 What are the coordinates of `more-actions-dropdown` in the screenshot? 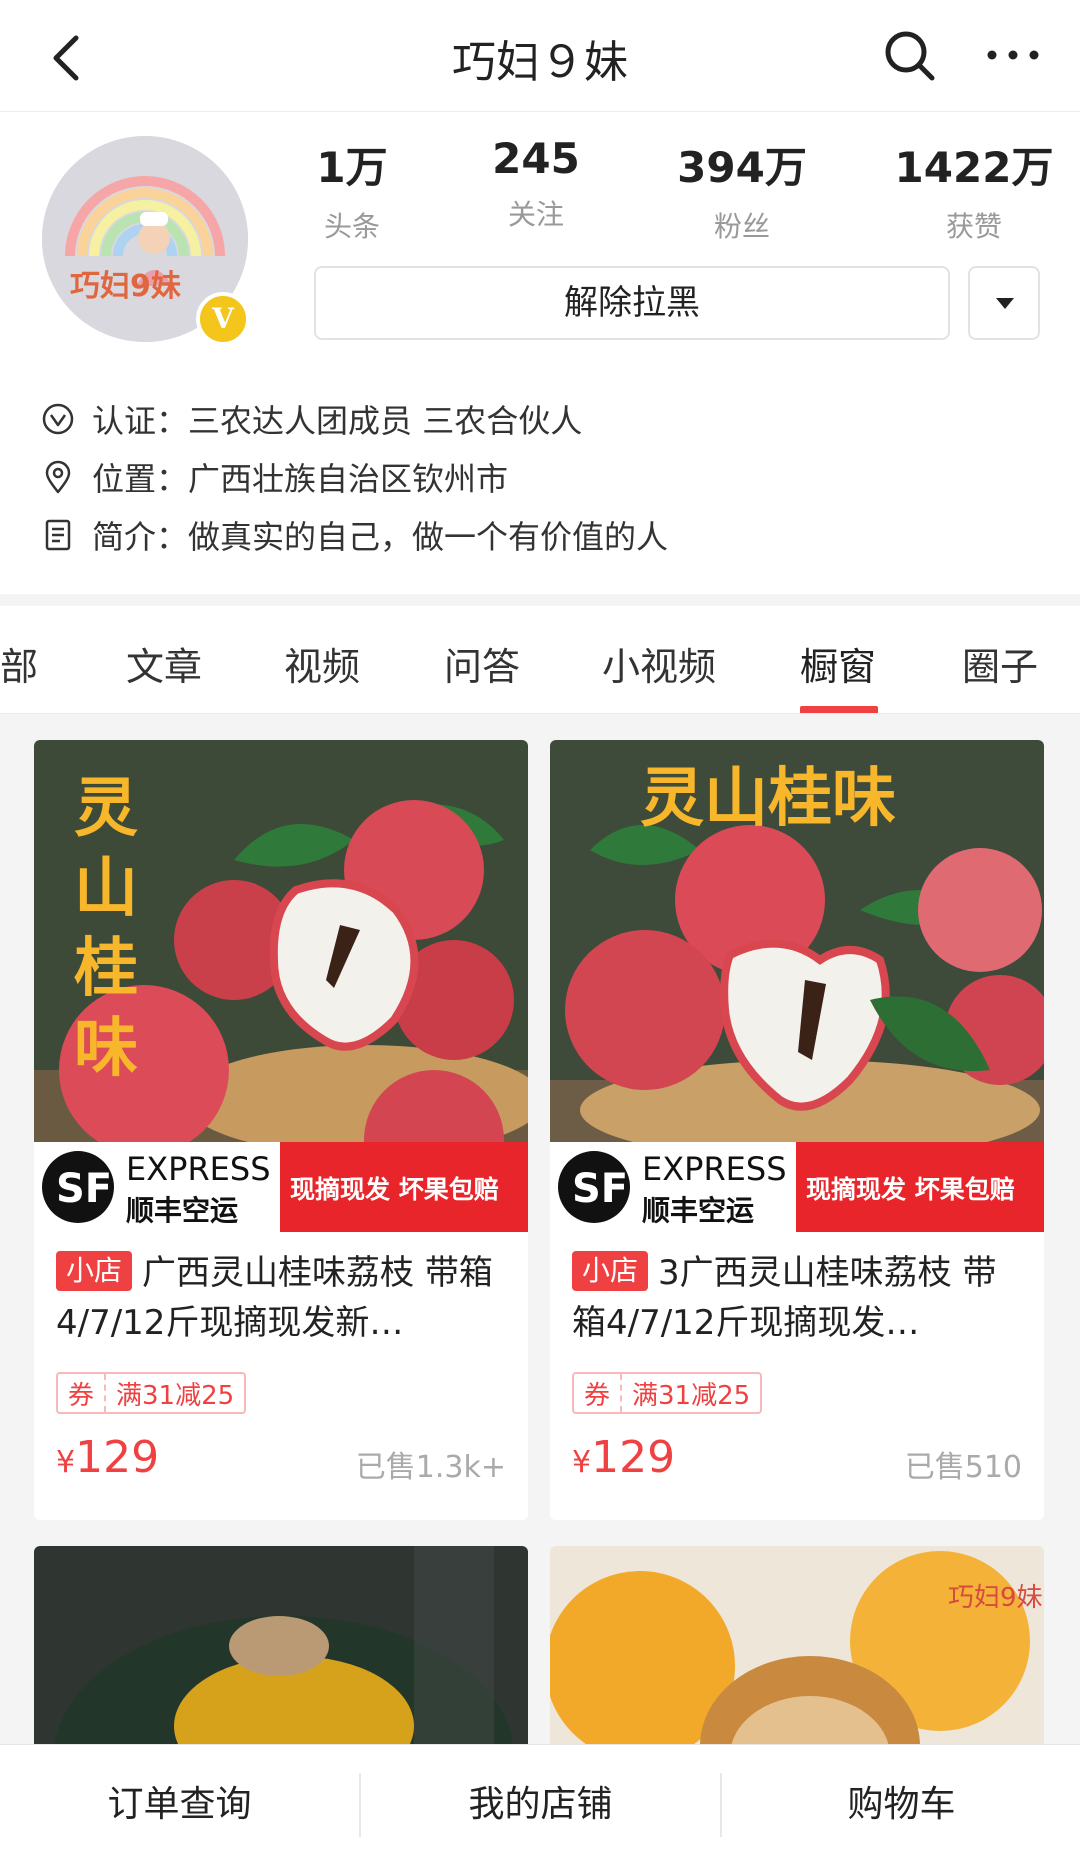 It's located at (1004, 303).